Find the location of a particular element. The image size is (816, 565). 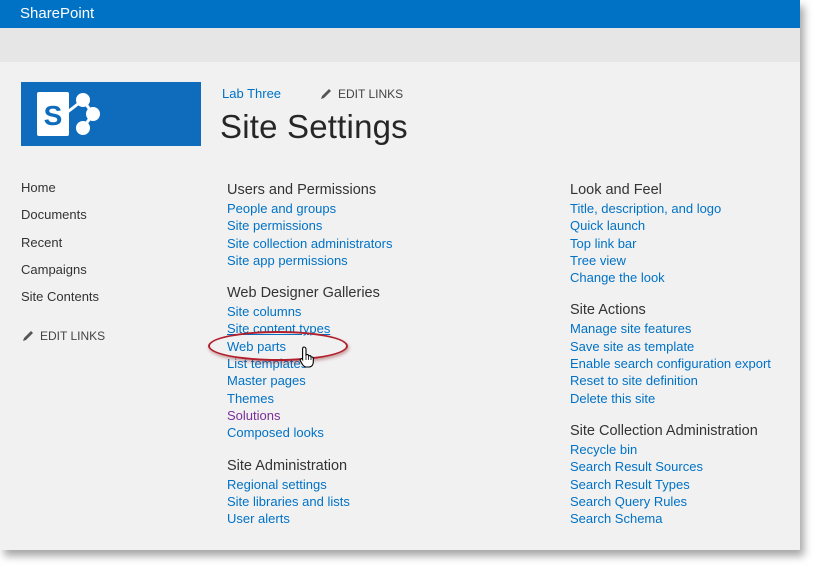

link-title-description-logo: Title, description, and logo is located at coordinates (670, 208).